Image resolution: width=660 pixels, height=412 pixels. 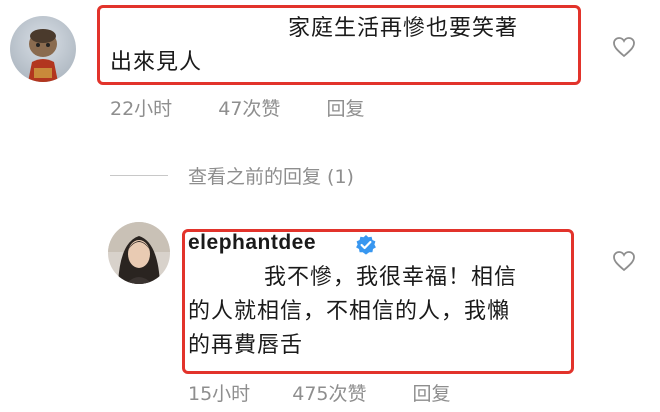 I want to click on reply-avatar, so click(x=139, y=253).